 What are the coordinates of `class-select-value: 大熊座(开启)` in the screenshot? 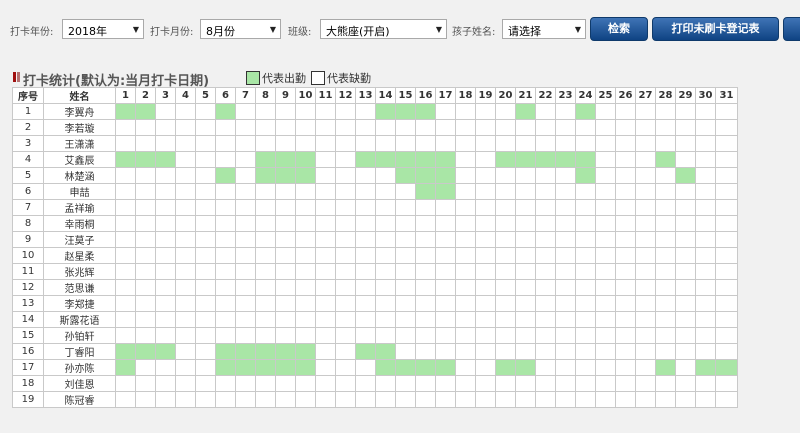 It's located at (358, 31).